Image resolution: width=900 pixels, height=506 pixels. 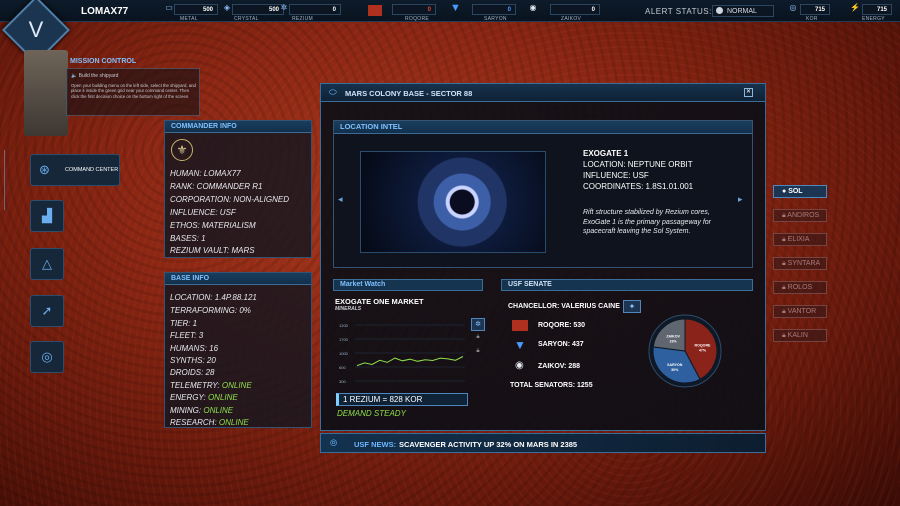 What do you see at coordinates (196, 9) in the screenshot?
I see `metal-value: 500` at bounding box center [196, 9].